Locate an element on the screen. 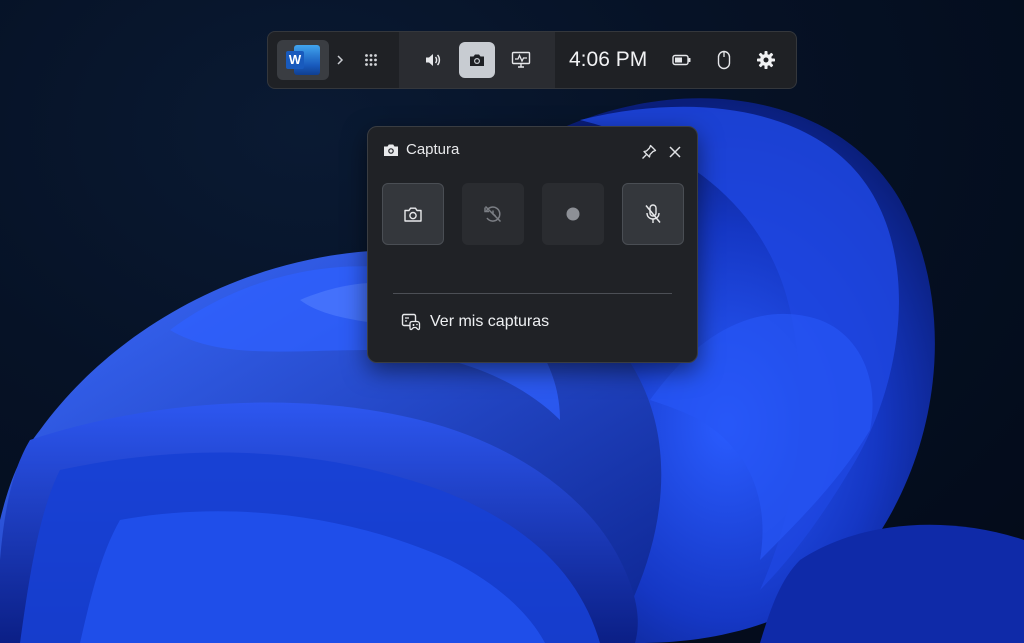 The width and height of the screenshot is (1024, 643). grid-icon is located at coordinates (371, 60).